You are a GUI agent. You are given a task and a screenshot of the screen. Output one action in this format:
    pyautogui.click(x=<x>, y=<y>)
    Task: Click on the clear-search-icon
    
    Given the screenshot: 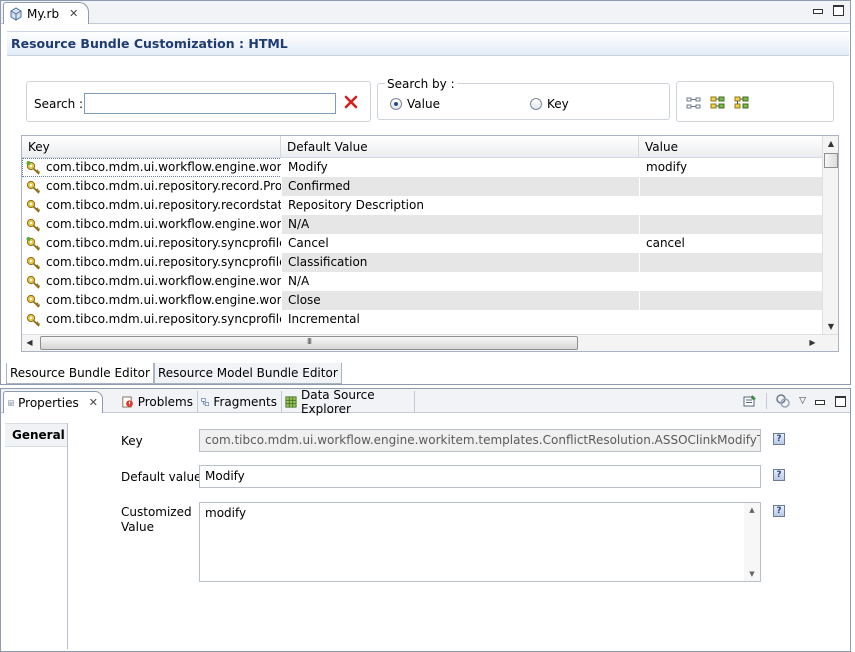 What is the action you would take?
    pyautogui.click(x=351, y=102)
    